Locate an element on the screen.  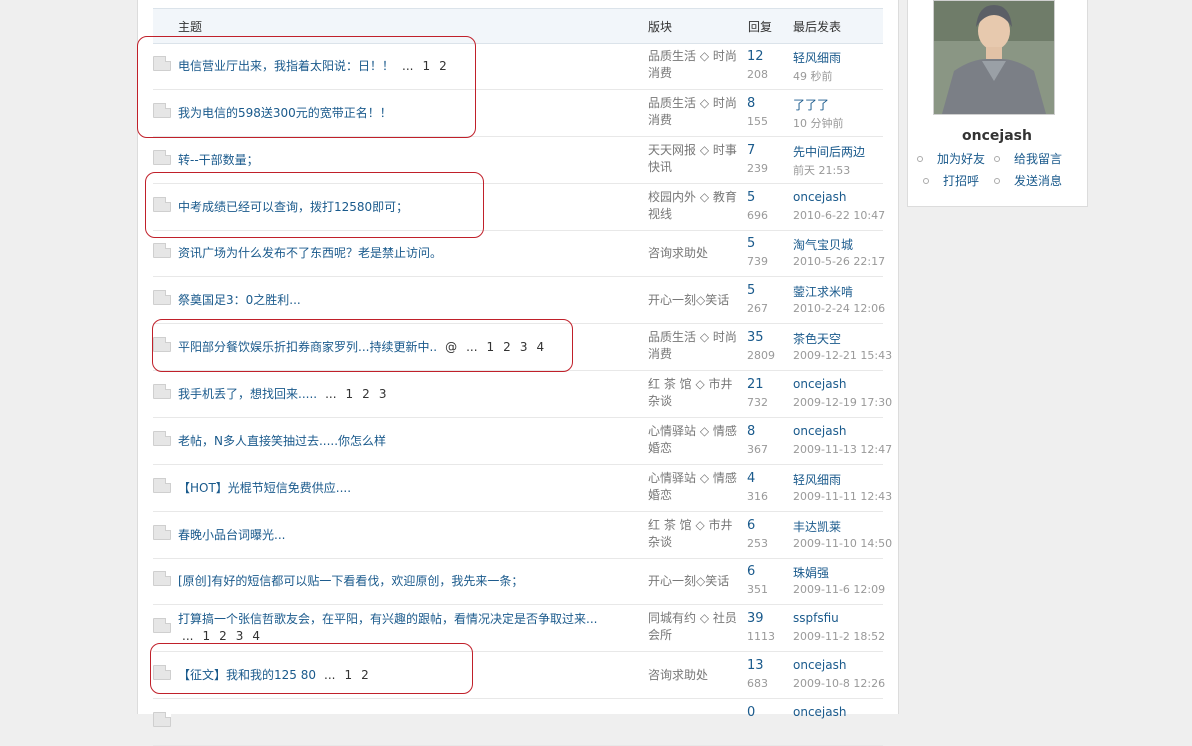
last-poster-link: 珠娟强 is located at coordinates (811, 572).